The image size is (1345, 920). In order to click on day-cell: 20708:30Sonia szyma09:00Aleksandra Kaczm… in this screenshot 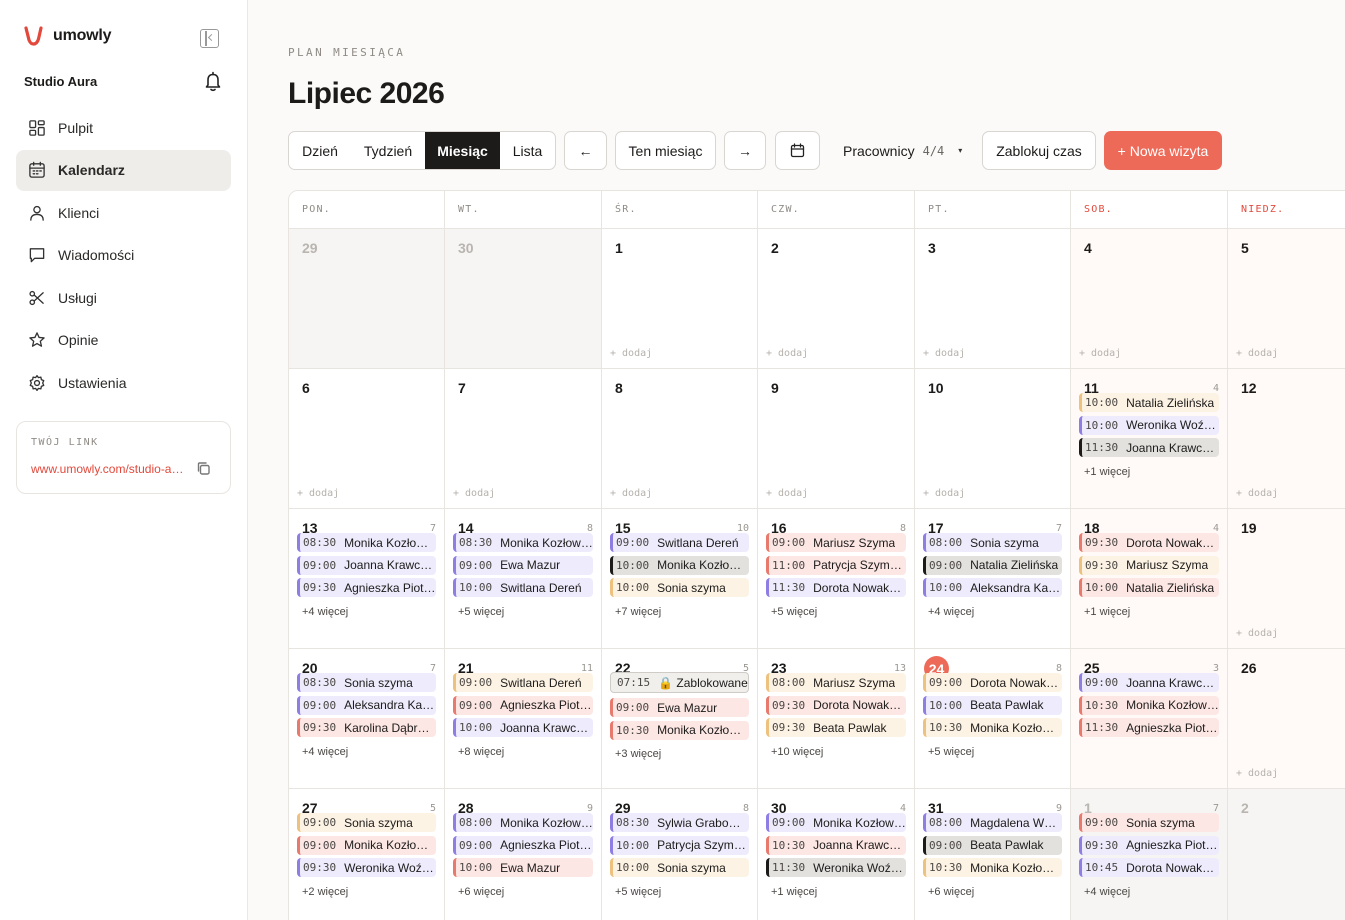, I will do `click(367, 719)`.